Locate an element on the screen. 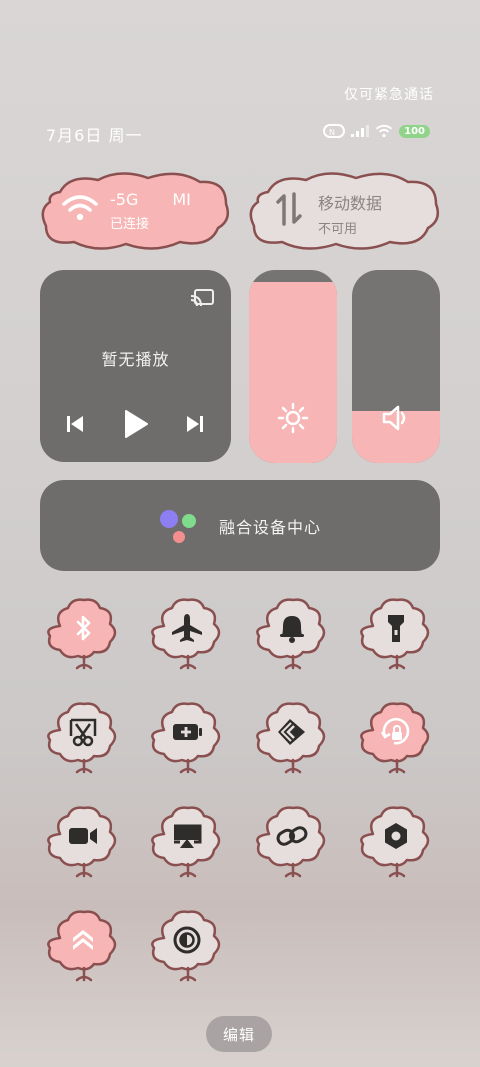 The image size is (480, 1067). screen-cast-tile is located at coordinates (188, 845).